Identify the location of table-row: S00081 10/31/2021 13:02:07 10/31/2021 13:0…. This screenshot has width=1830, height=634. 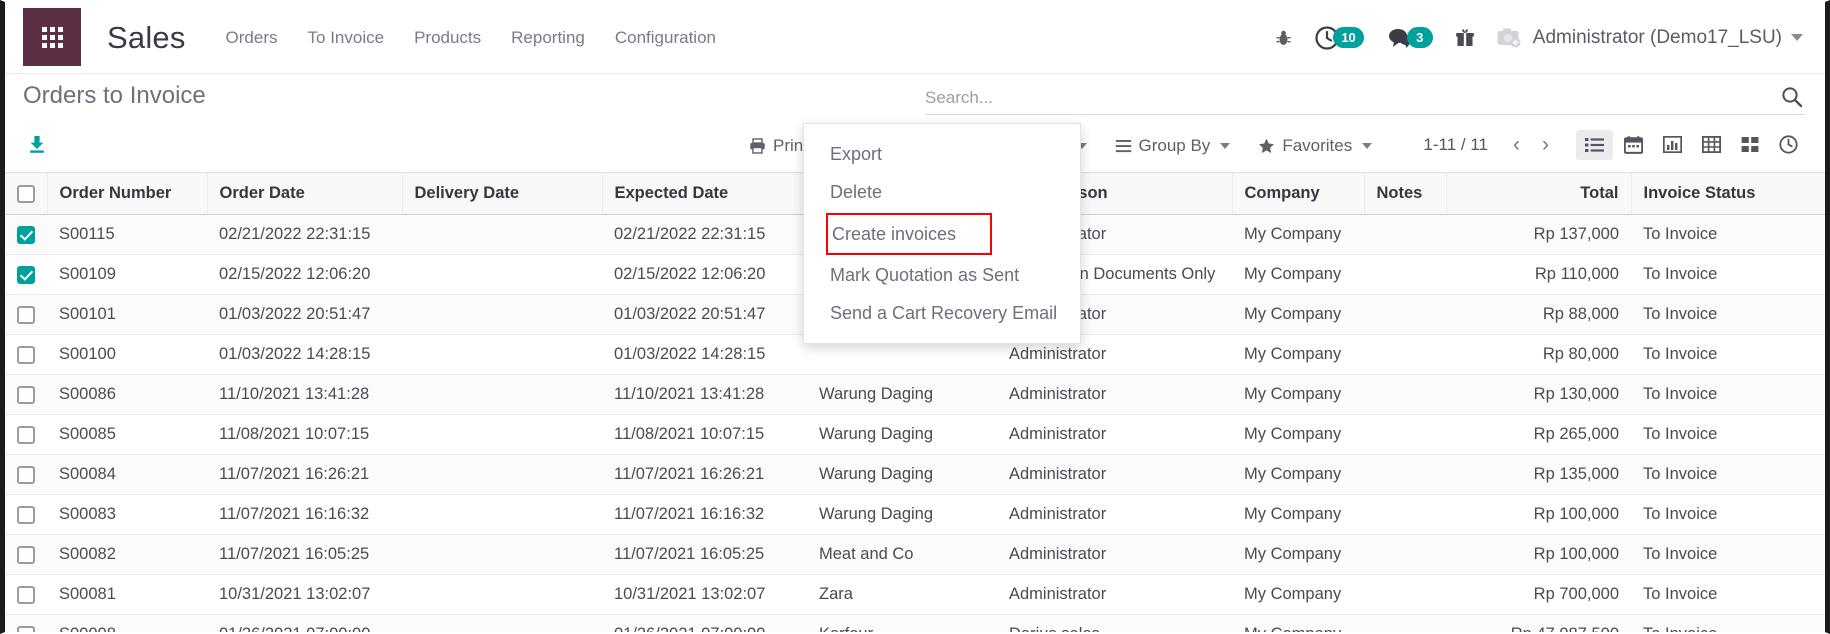
(915, 594).